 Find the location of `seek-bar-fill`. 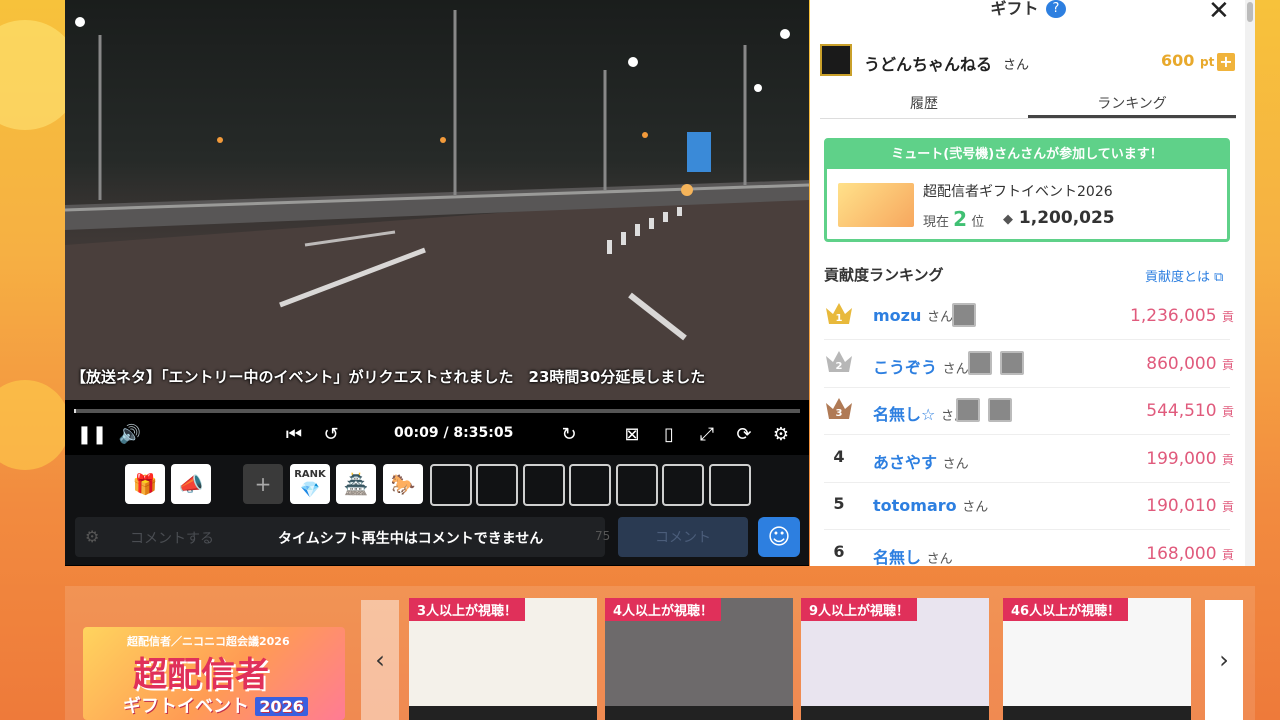

seek-bar-fill is located at coordinates (75, 411).